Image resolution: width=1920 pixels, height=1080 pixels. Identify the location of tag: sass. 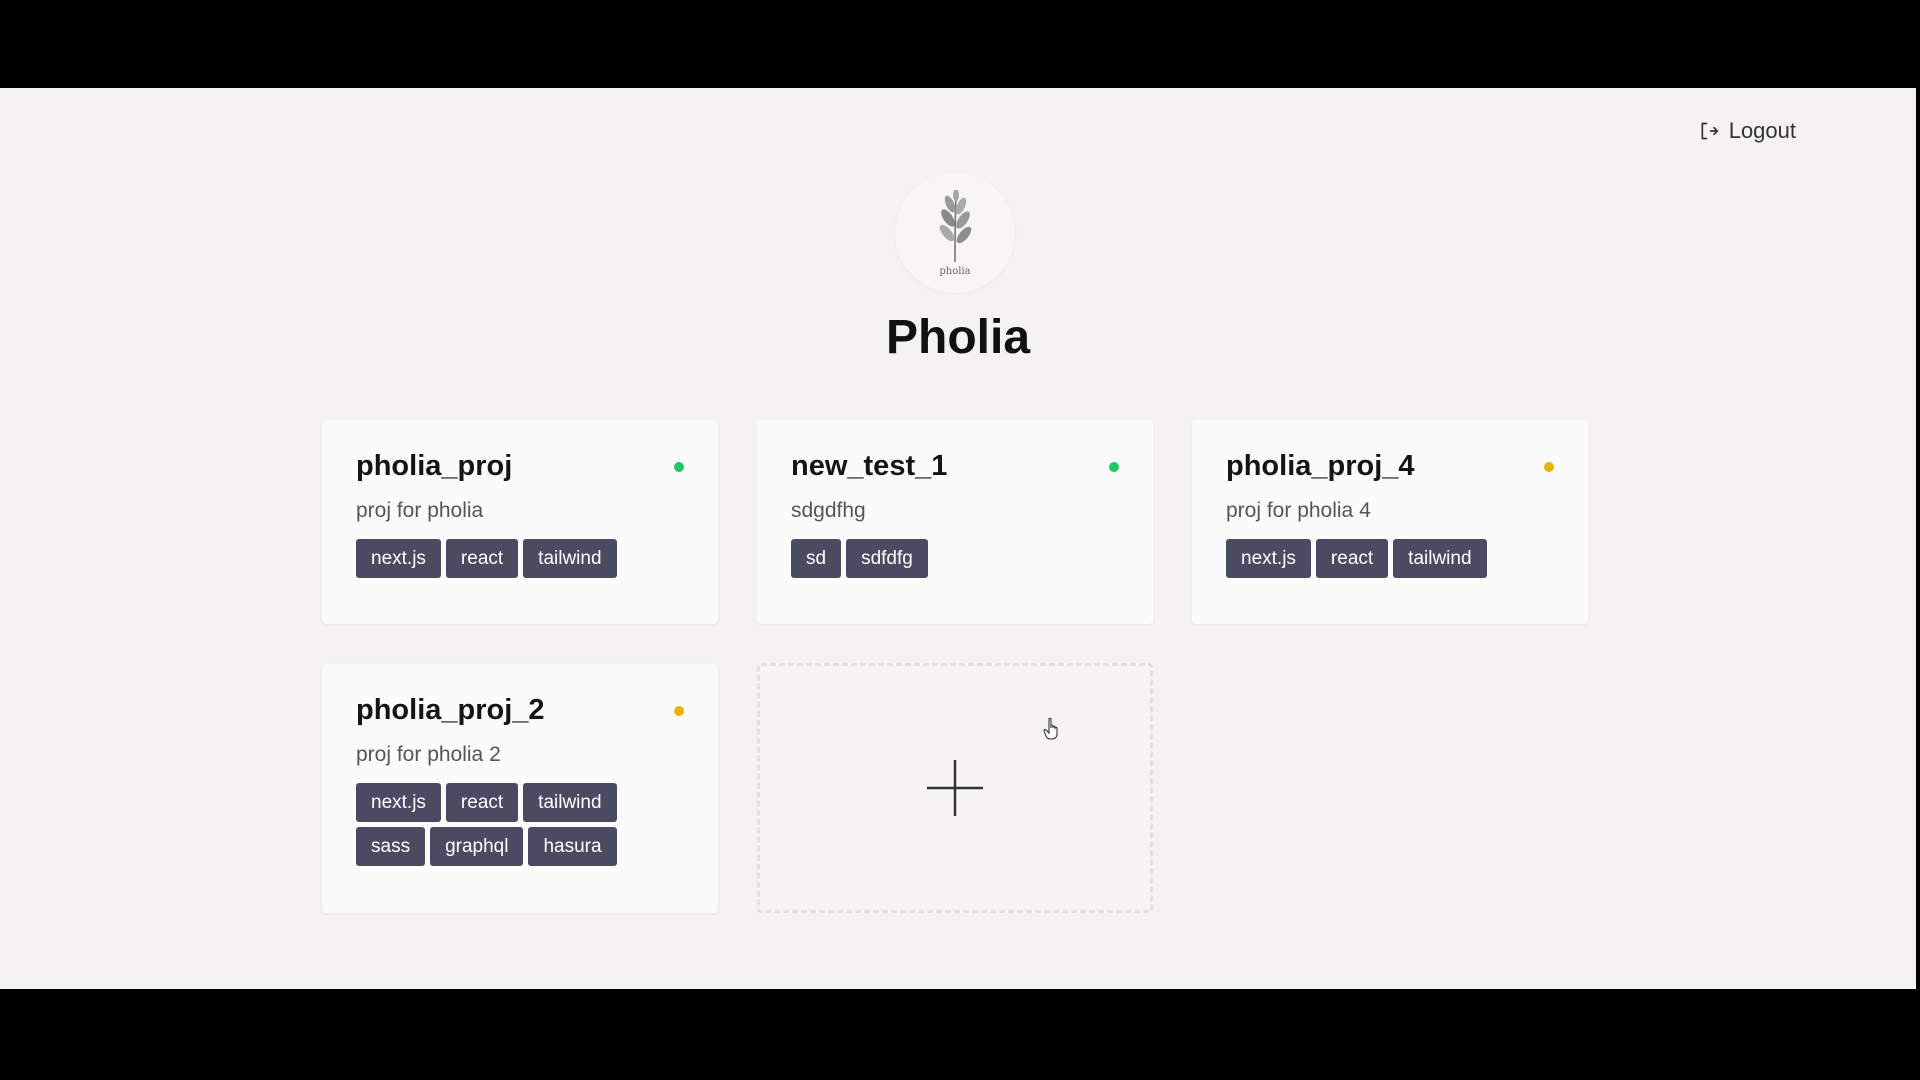
(391, 846).